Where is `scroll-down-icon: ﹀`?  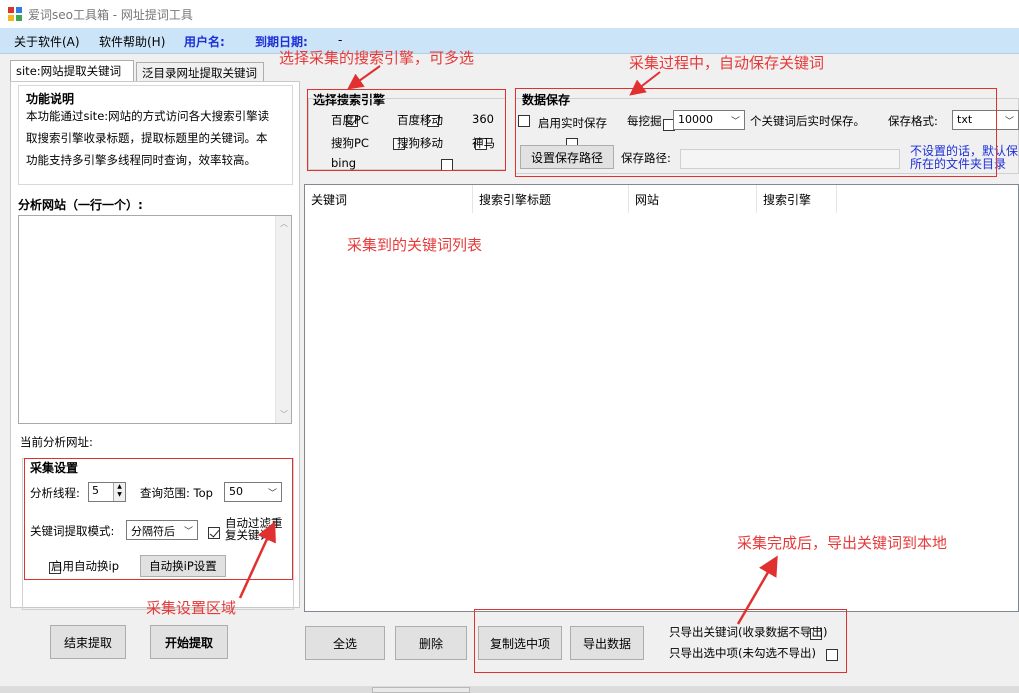
scroll-down-icon: ﹀ is located at coordinates (284, 414).